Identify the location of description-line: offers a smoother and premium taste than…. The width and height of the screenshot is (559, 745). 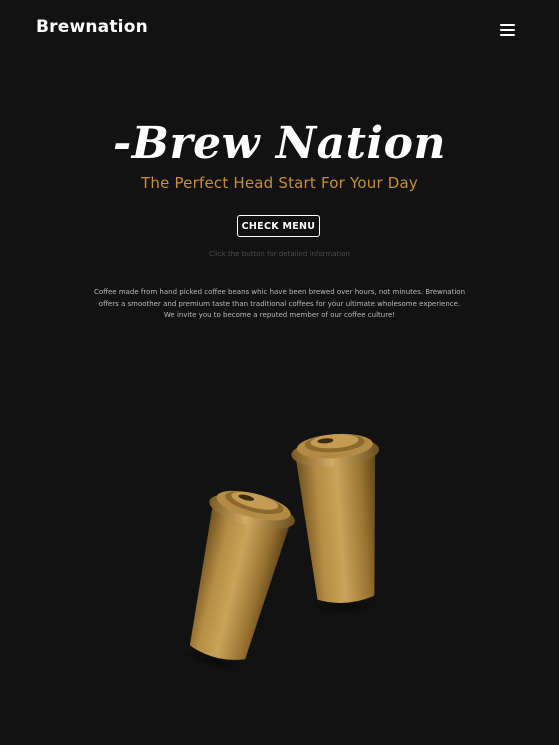
(279, 303).